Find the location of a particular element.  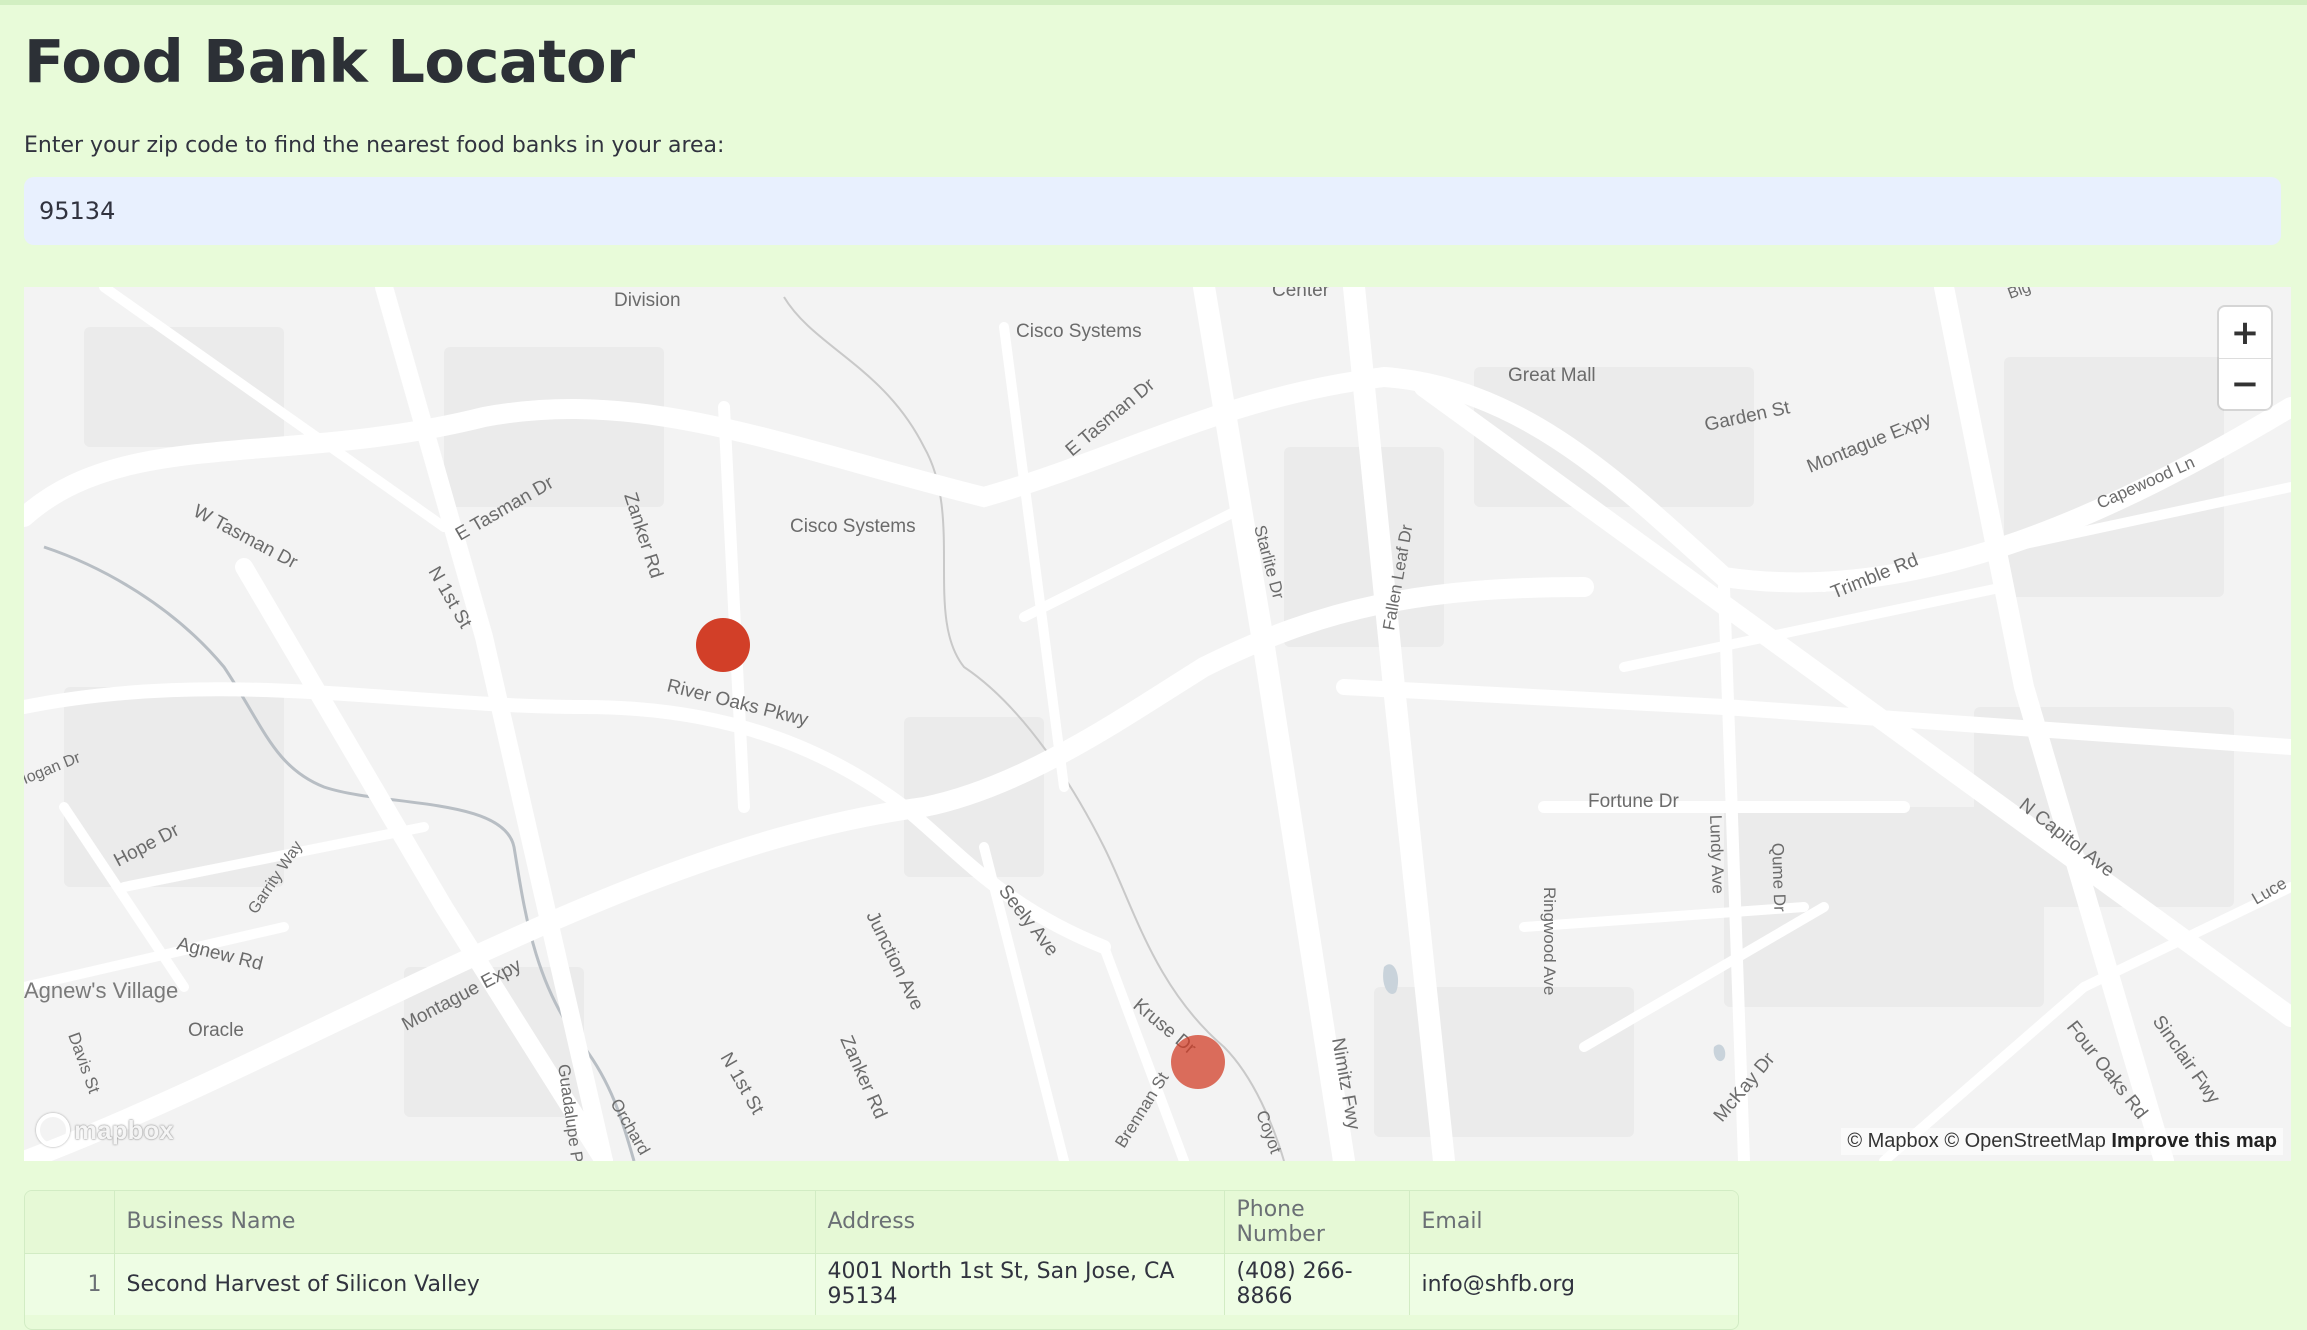

map-label-lundy-ave: Lundy Ave is located at coordinates (1717, 854).